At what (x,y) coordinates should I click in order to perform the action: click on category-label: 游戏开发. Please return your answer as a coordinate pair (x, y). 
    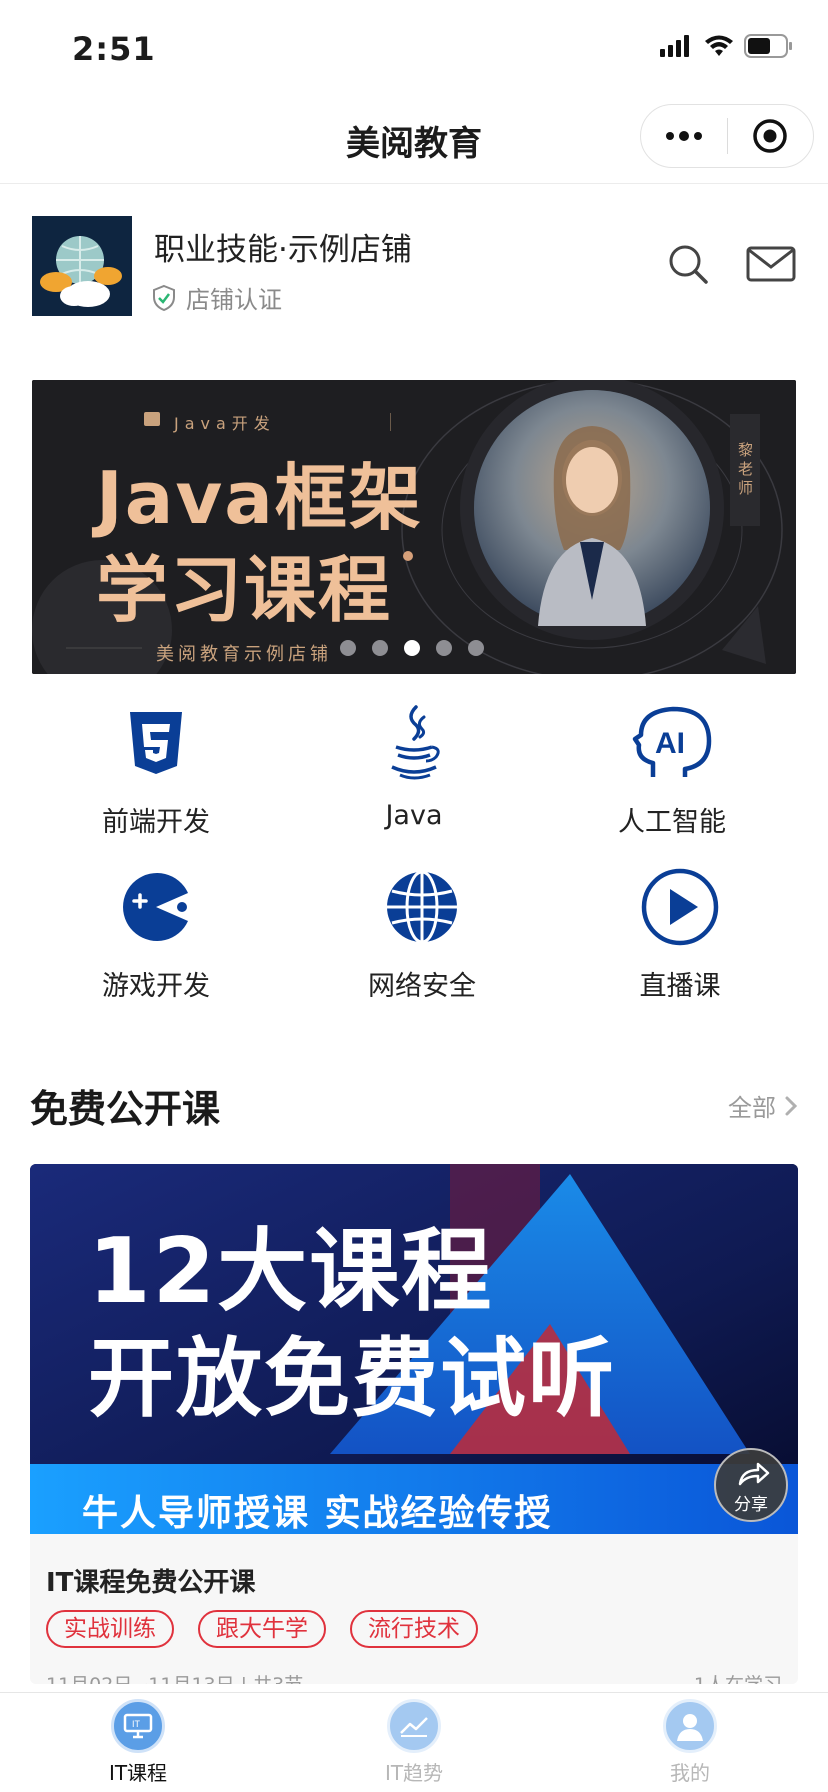
    Looking at the image, I should click on (156, 986).